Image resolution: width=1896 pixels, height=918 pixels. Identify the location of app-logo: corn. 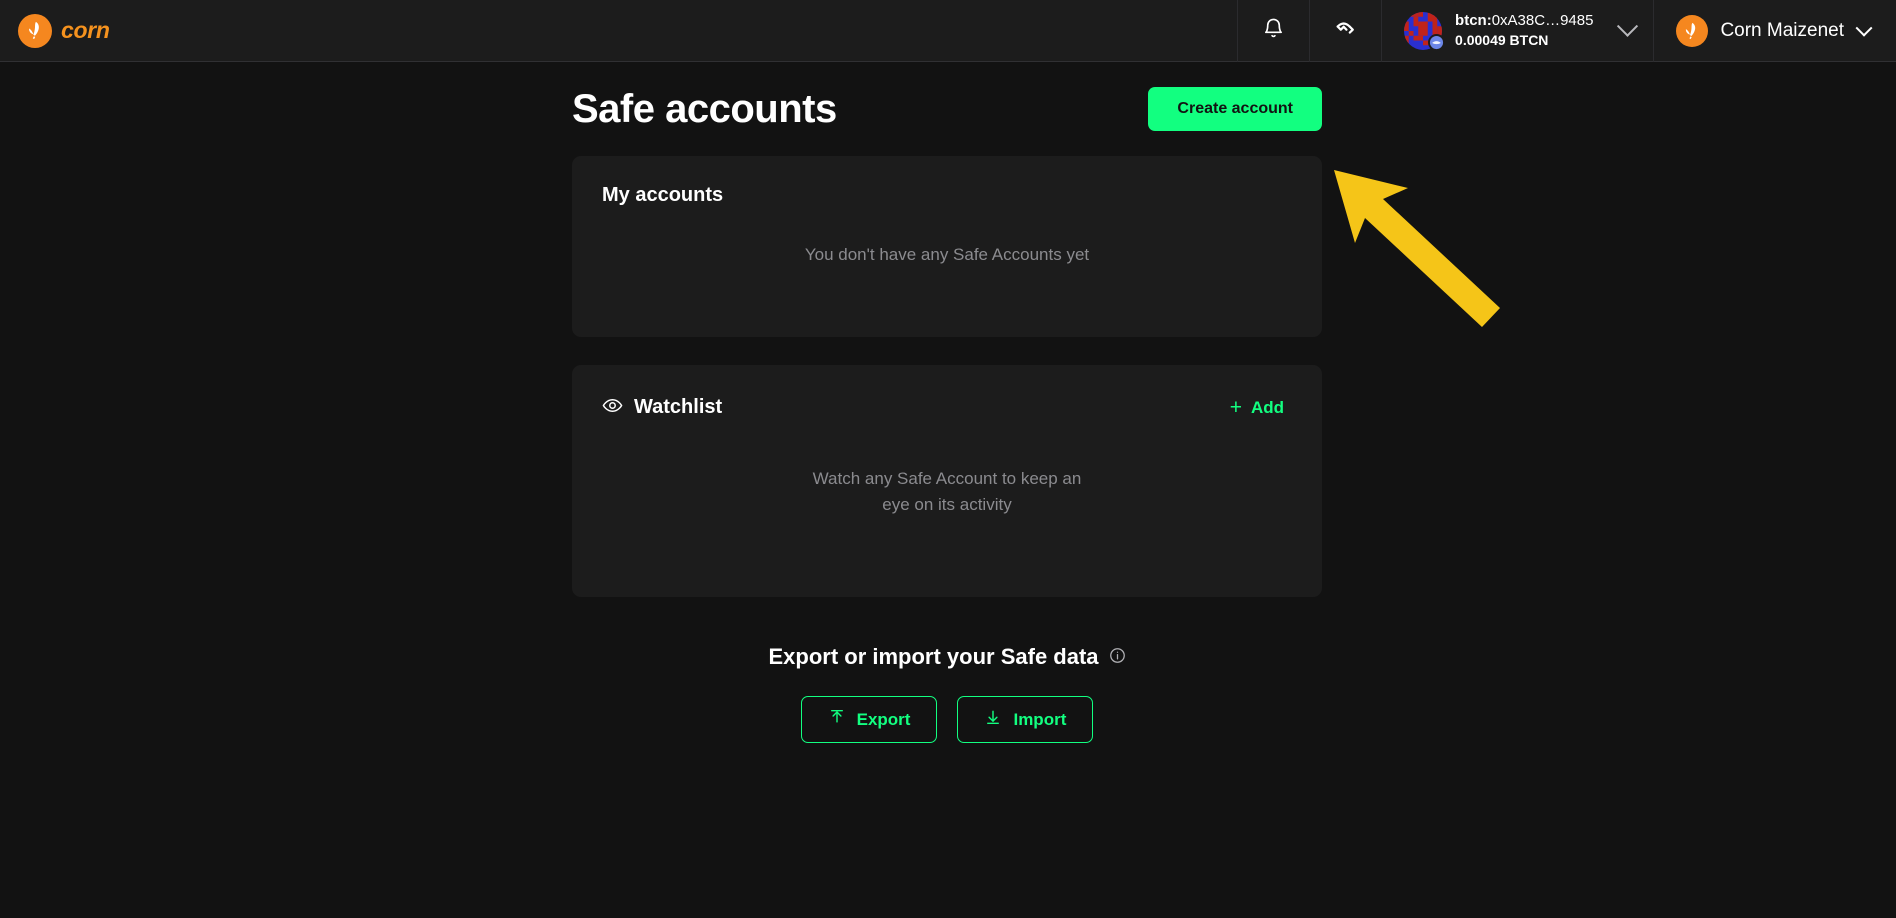
(55, 30).